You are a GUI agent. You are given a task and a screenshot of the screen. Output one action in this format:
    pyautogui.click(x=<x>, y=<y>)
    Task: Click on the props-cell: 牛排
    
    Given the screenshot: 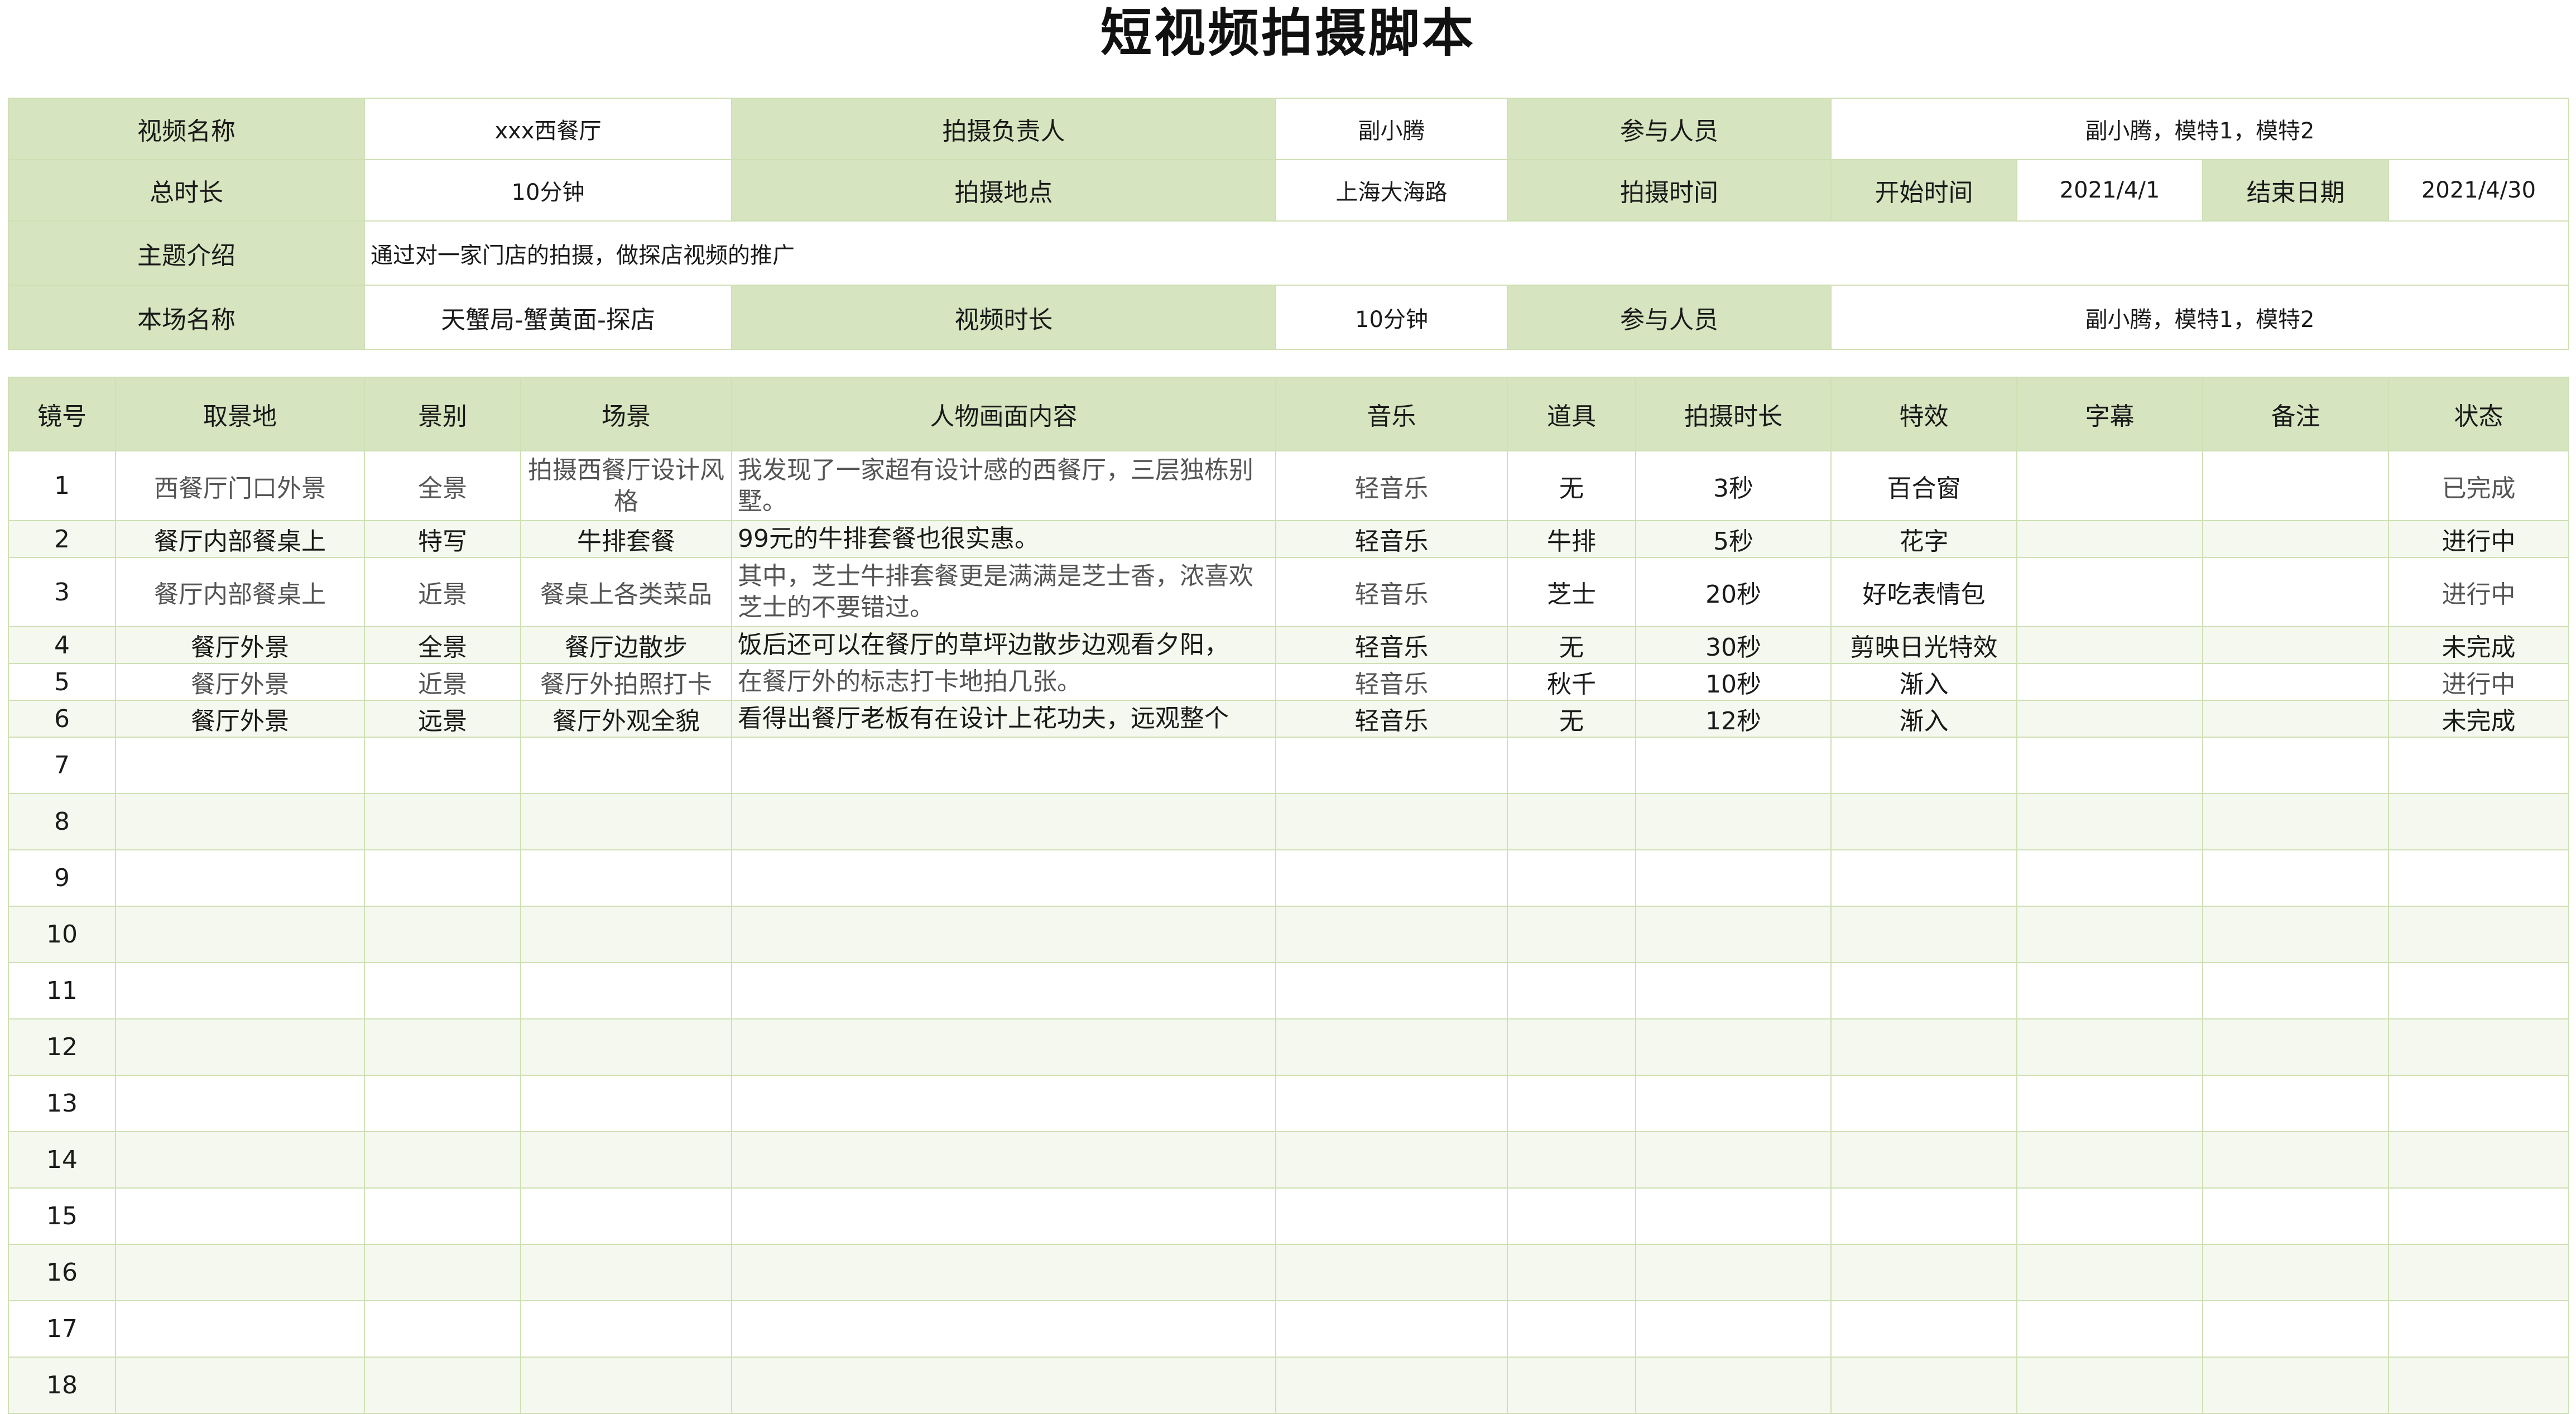 What is the action you would take?
    pyautogui.click(x=1571, y=539)
    